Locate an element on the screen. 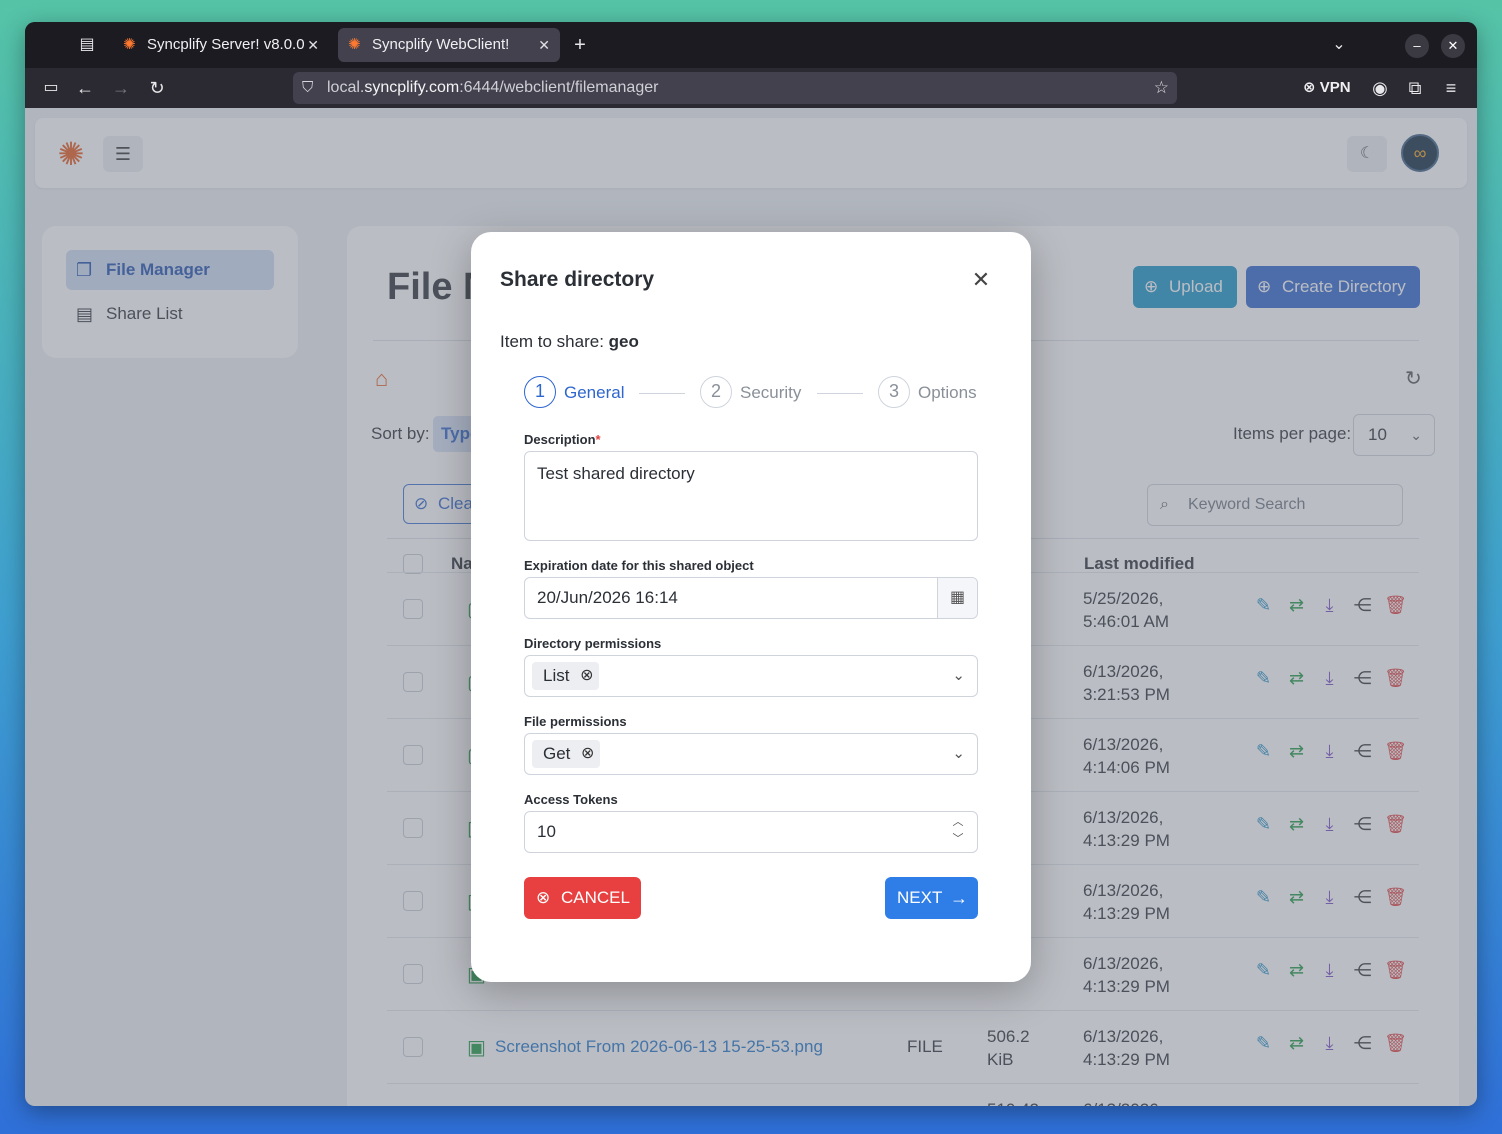 The image size is (1502, 1134). directory-permissions-select: List ⊗ ⌄ is located at coordinates (751, 676).